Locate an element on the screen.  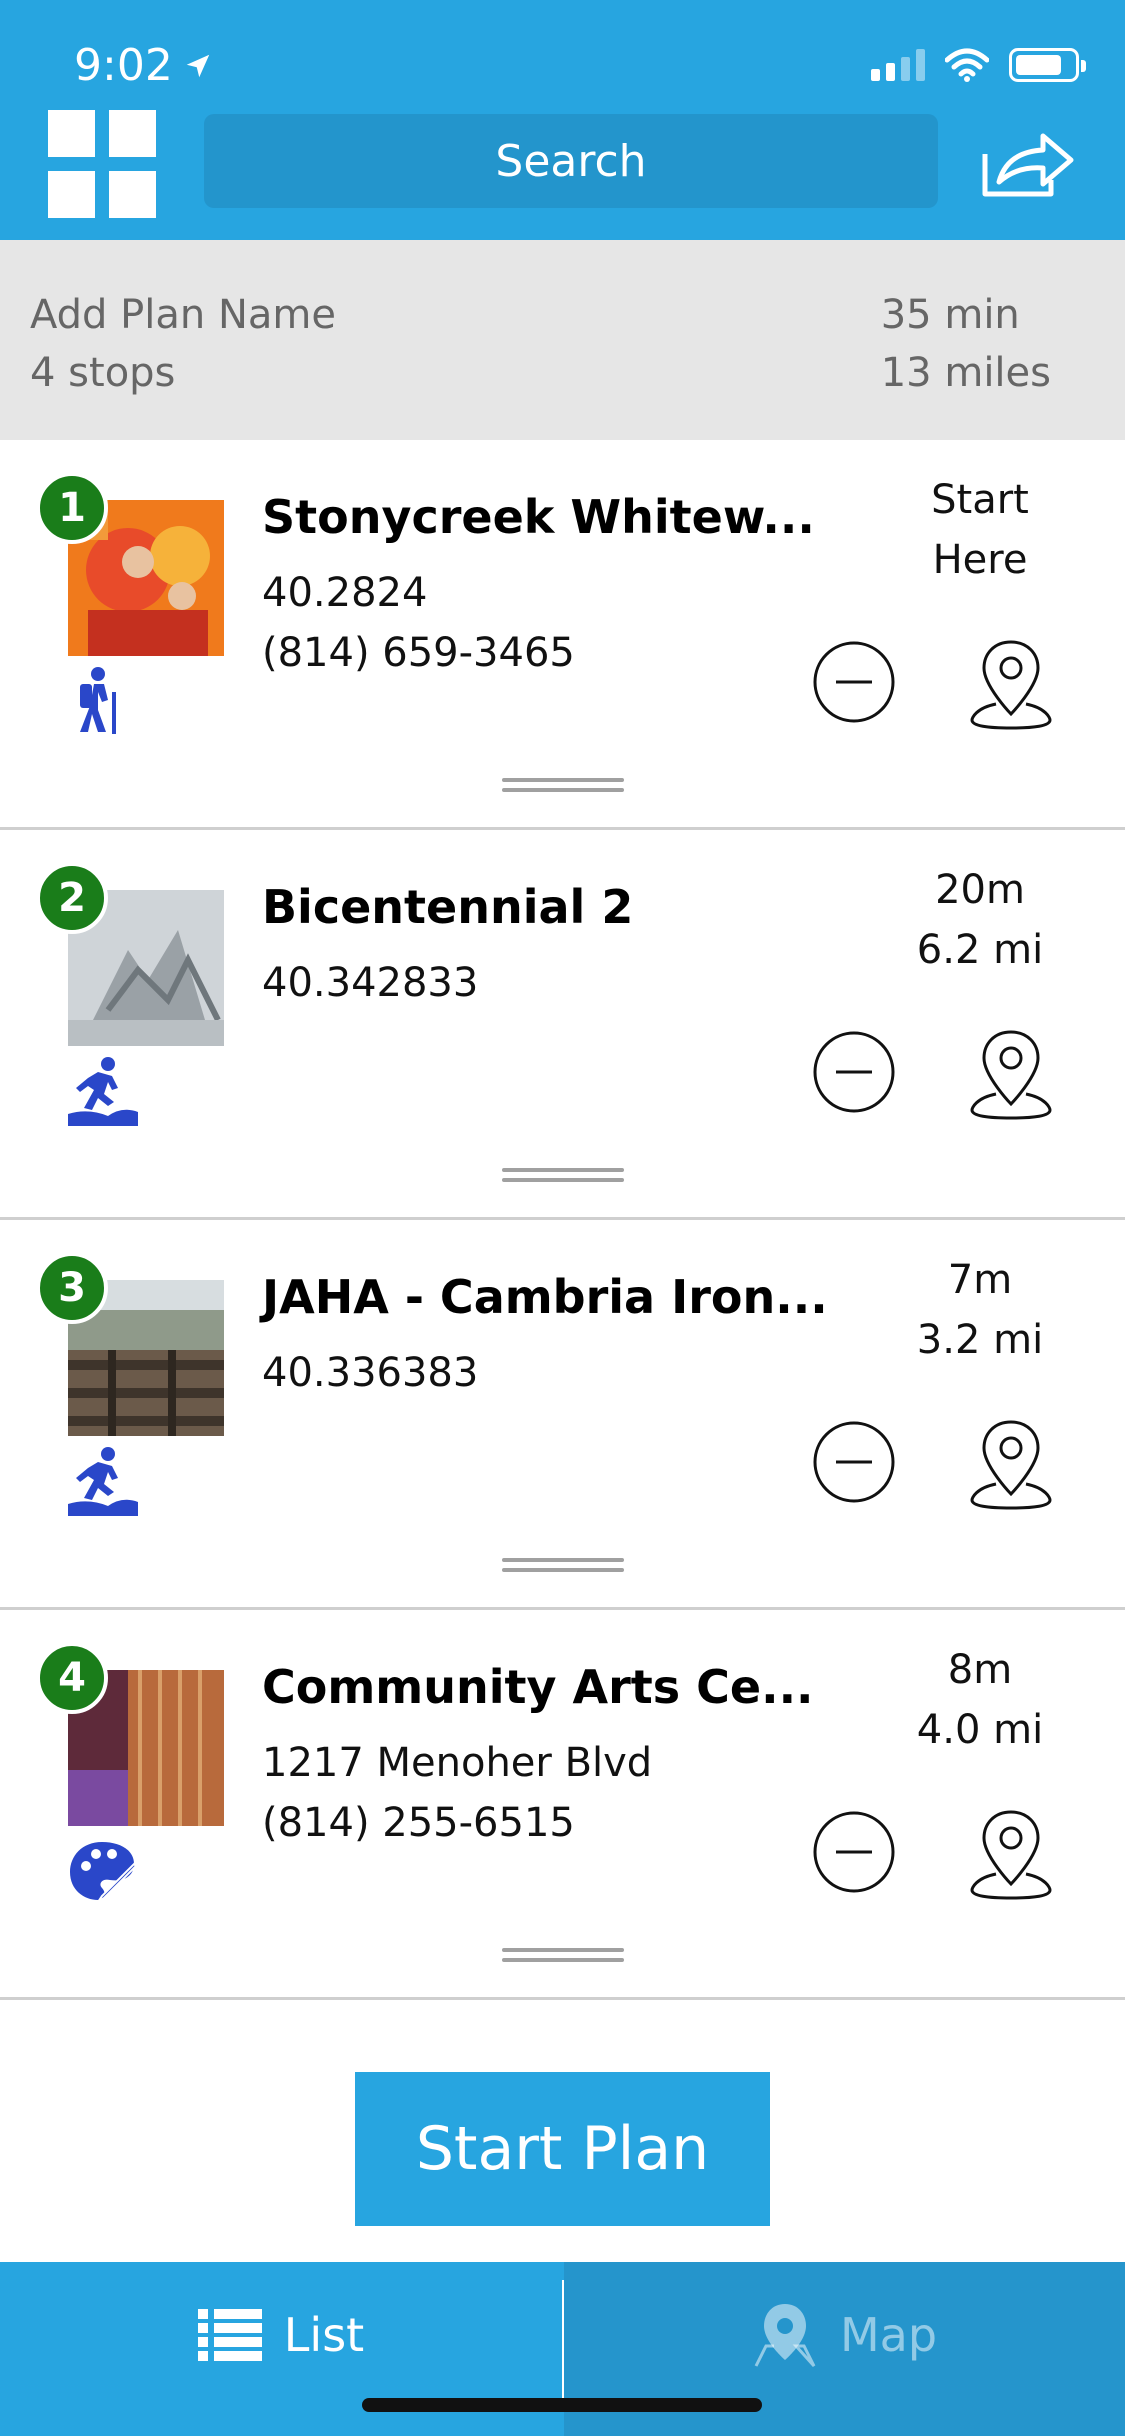
stop-travel-info: 8m 4.0 mi is located at coordinates (980, 1700).